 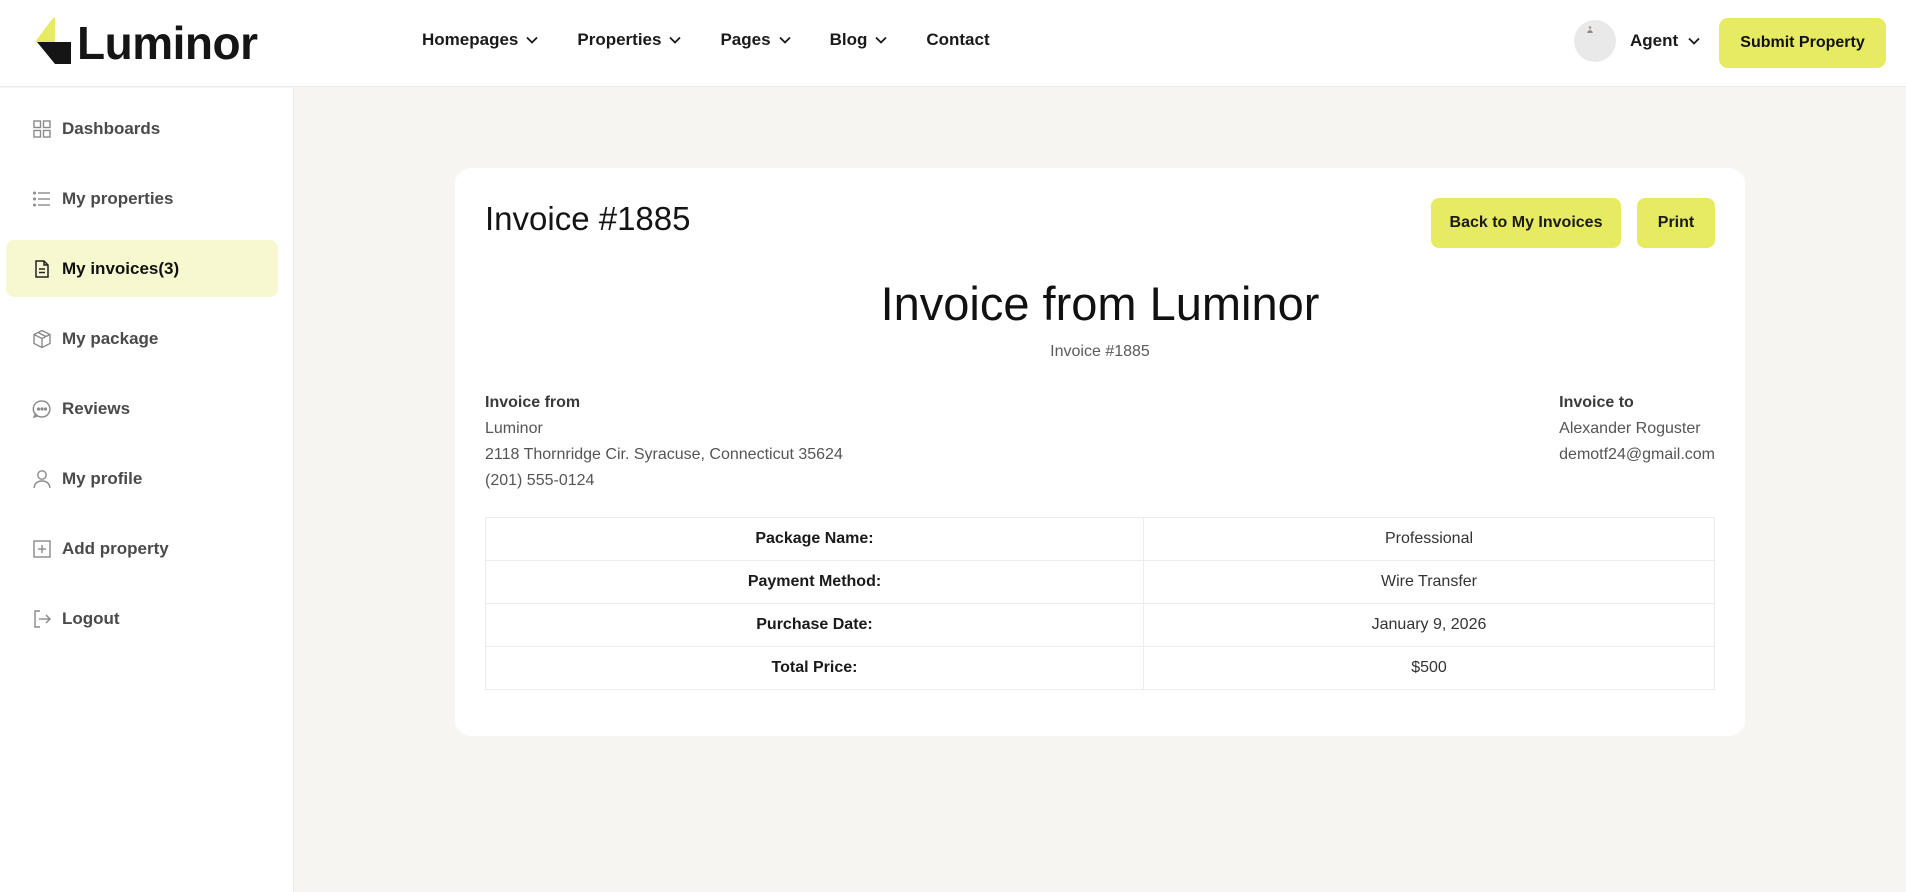 I want to click on document-icon, so click(x=42, y=269).